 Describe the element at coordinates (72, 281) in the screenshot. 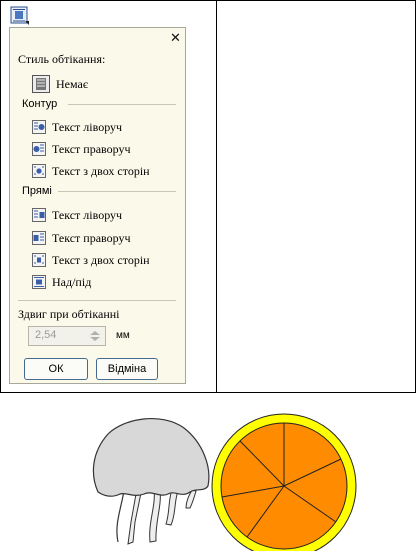

I see `straight-above-below-label: Над/під` at that location.